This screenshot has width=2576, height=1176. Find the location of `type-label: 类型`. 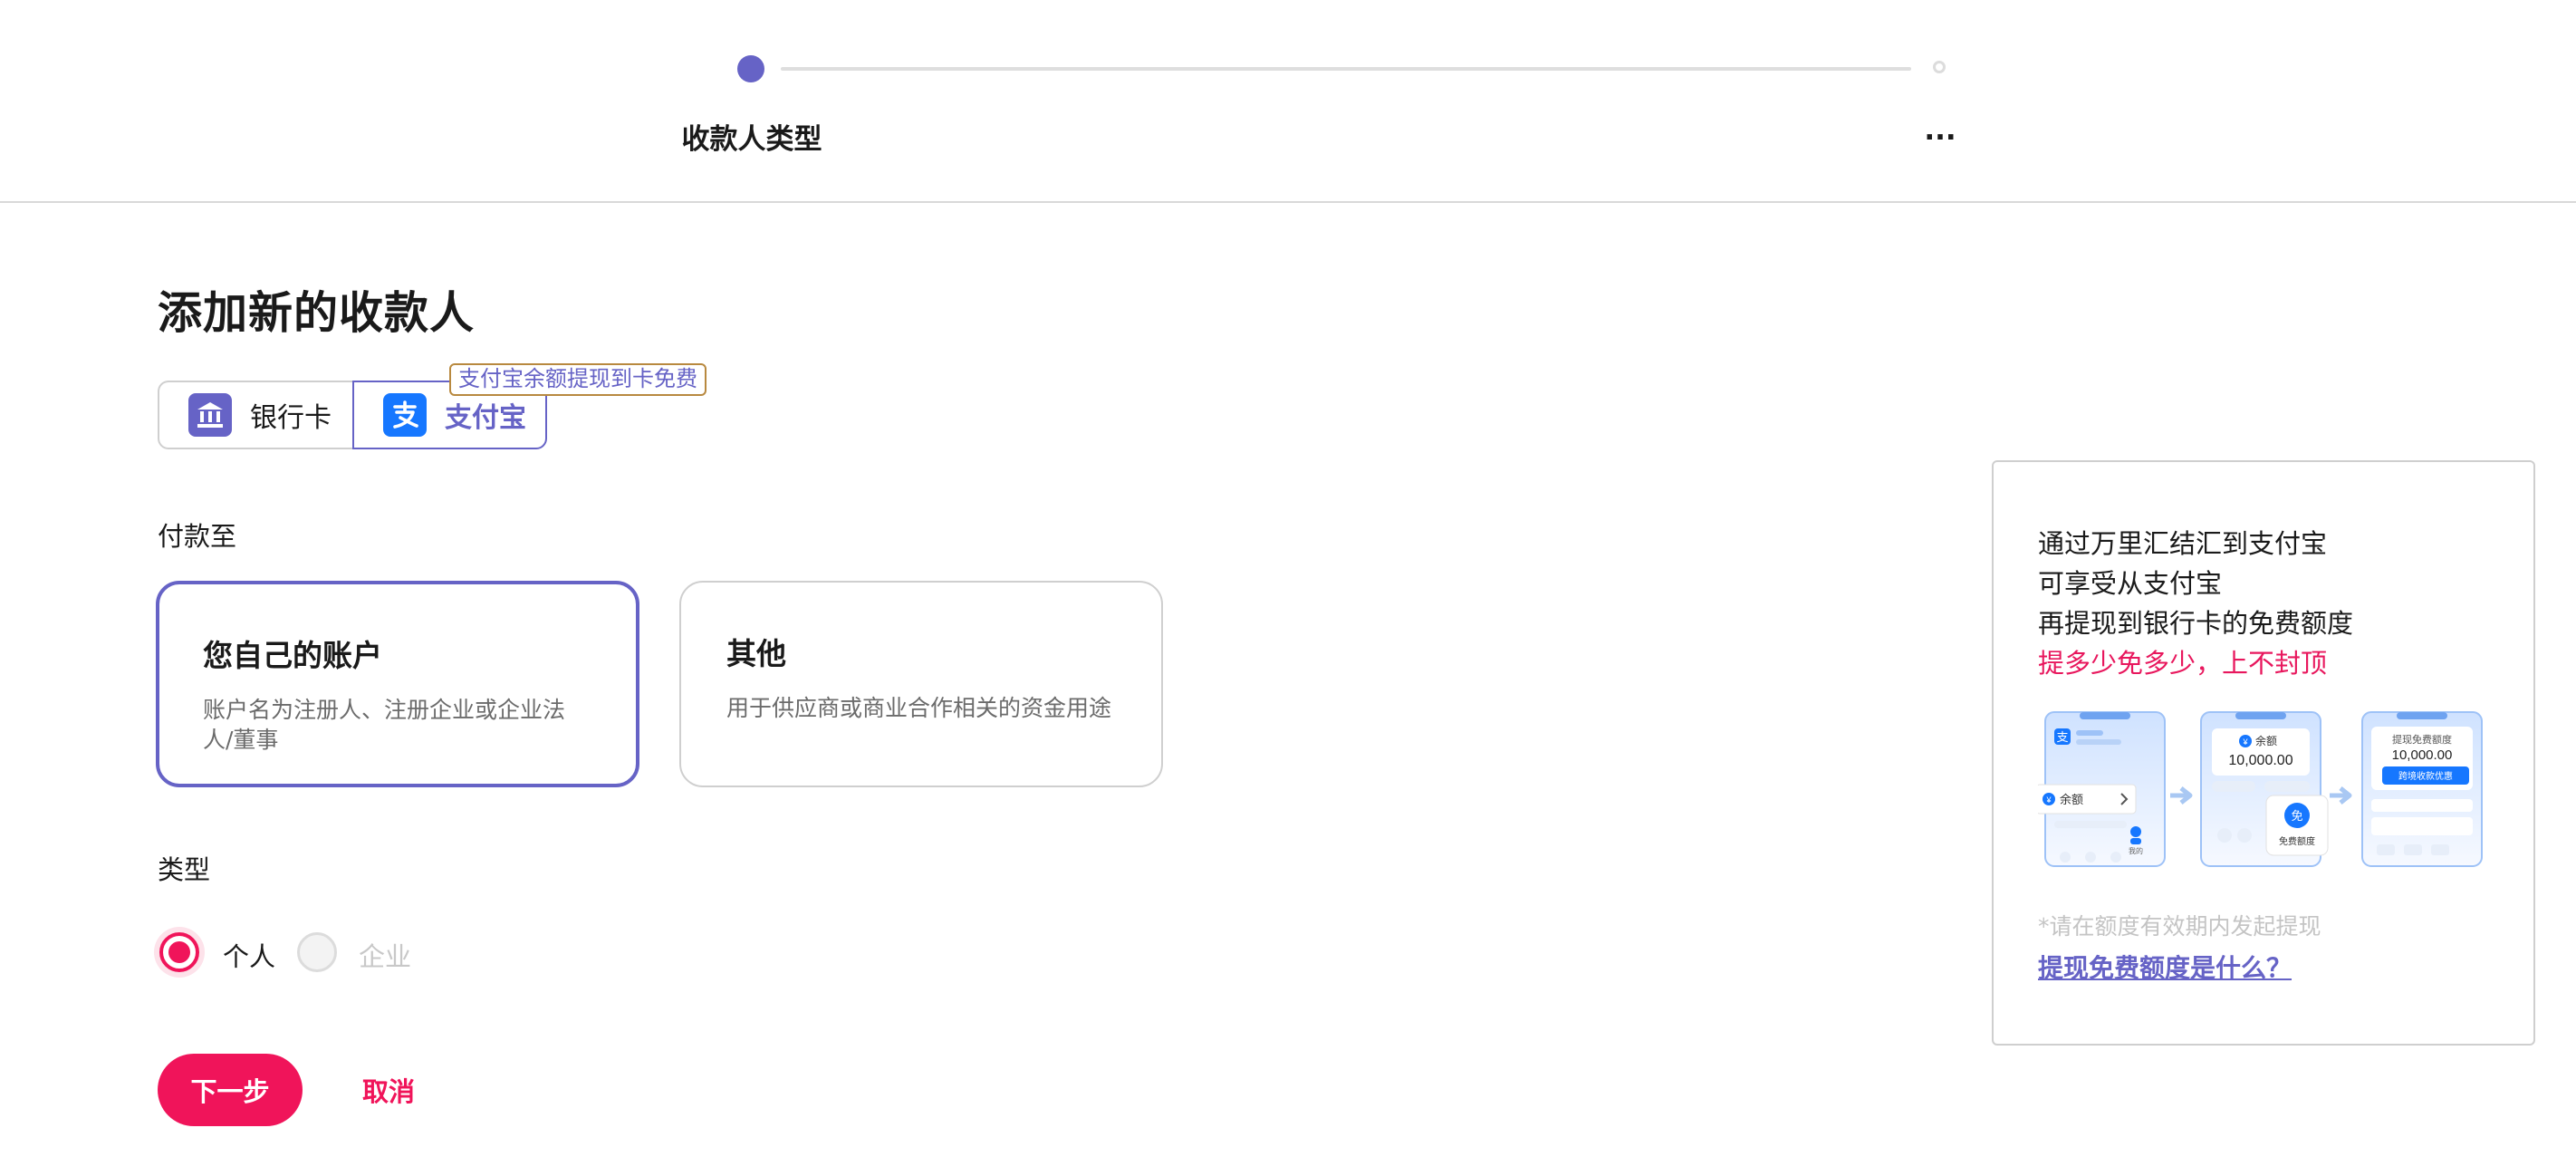

type-label: 类型 is located at coordinates (184, 869).